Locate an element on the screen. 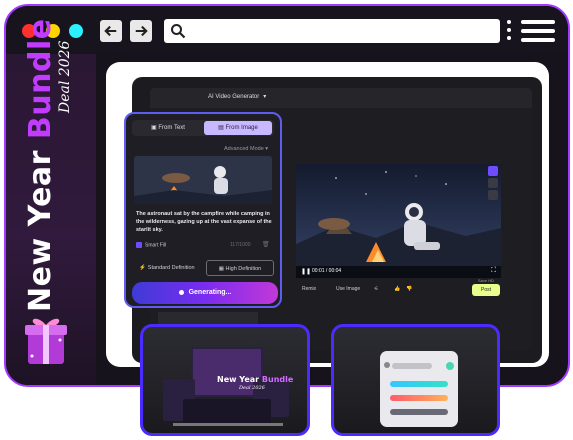 Image resolution: width=573 pixels, height=440 pixels. mode-tabs: ▣ From Text ▤ From Image is located at coordinates (203, 128).